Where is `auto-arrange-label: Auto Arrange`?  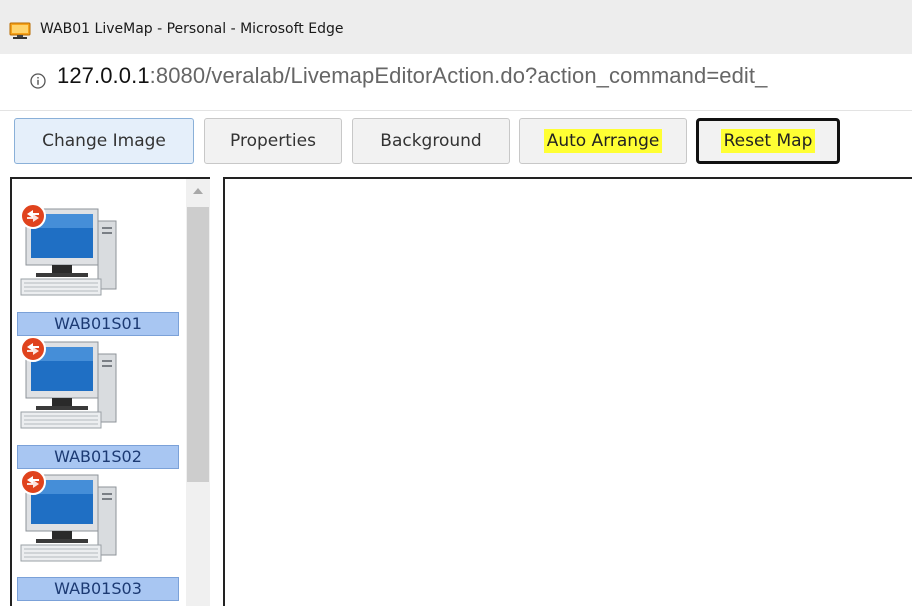 auto-arrange-label: Auto Arrange is located at coordinates (603, 141).